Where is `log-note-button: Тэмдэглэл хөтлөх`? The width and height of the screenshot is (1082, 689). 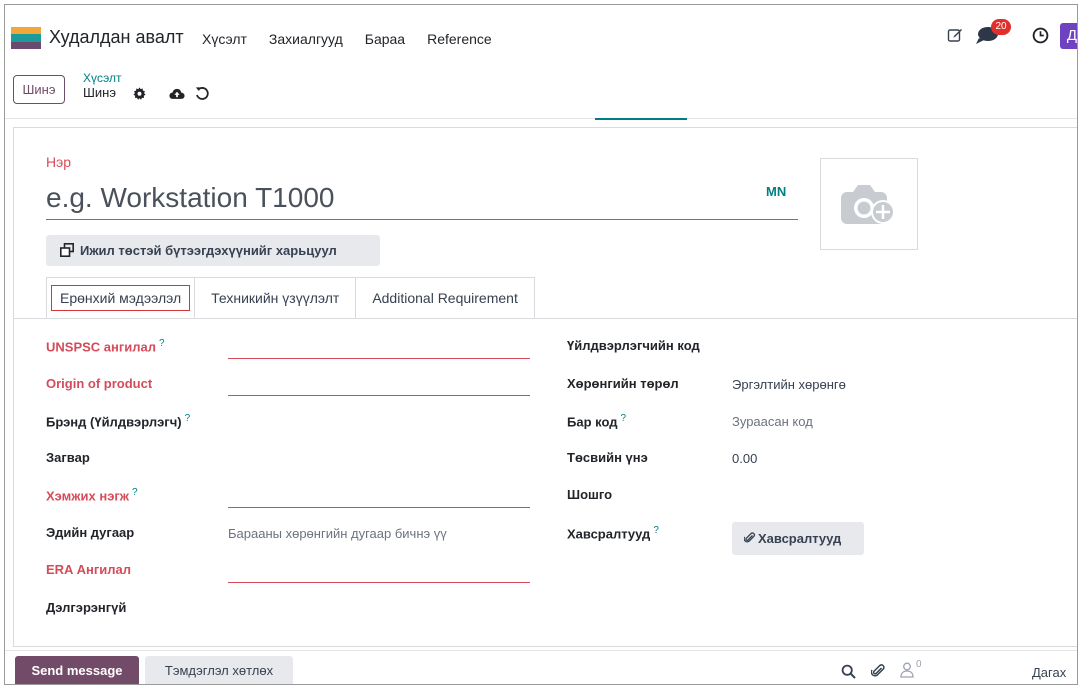 log-note-button: Тэмдэглэл хөтлөх is located at coordinates (219, 670).